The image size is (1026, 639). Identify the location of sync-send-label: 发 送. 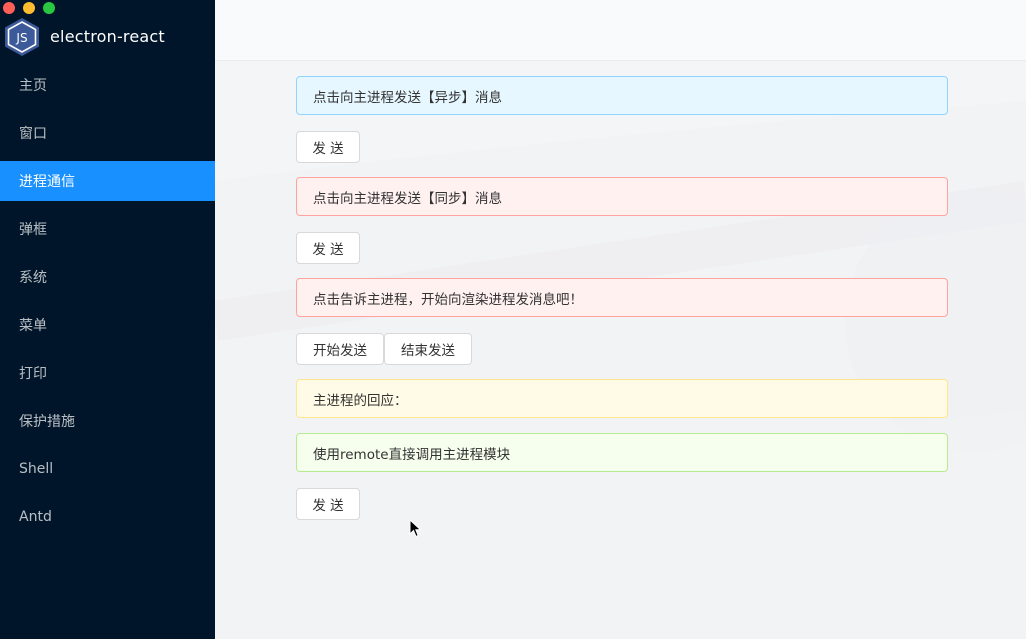
(328, 250).